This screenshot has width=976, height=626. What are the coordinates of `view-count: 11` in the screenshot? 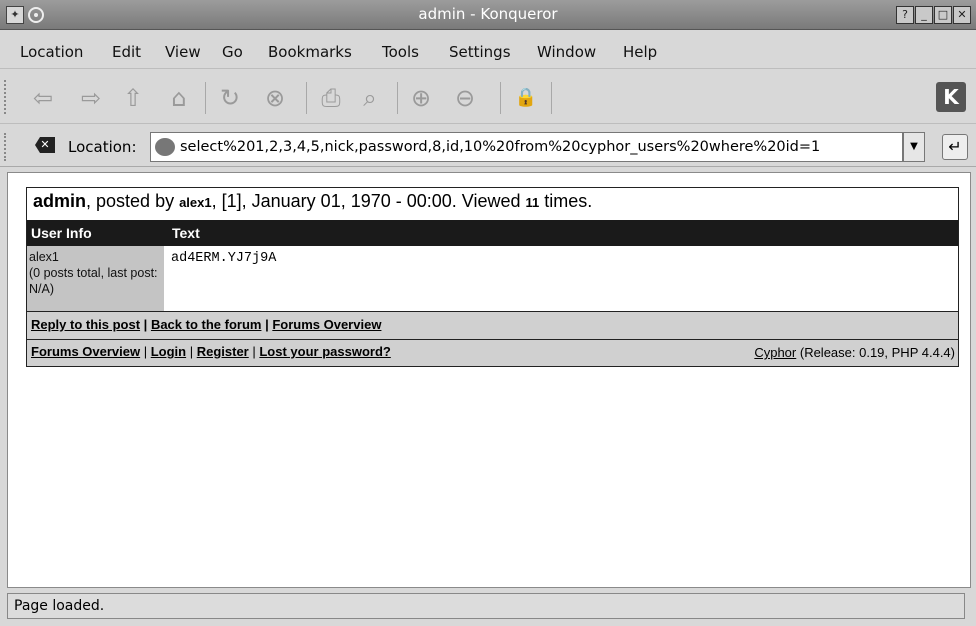 It's located at (532, 202).